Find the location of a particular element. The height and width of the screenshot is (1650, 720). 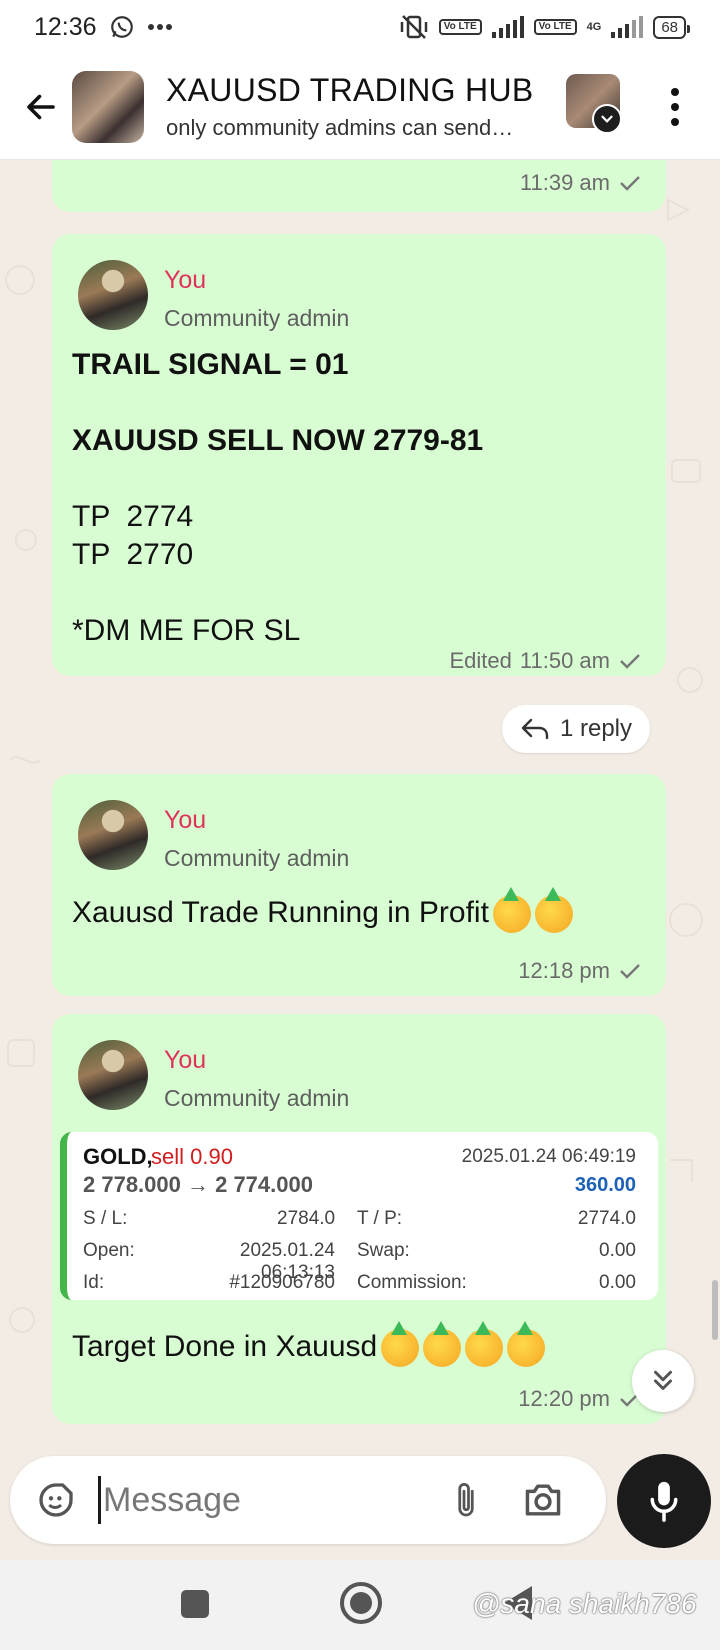

scroll-to-bottom-button is located at coordinates (663, 1381).